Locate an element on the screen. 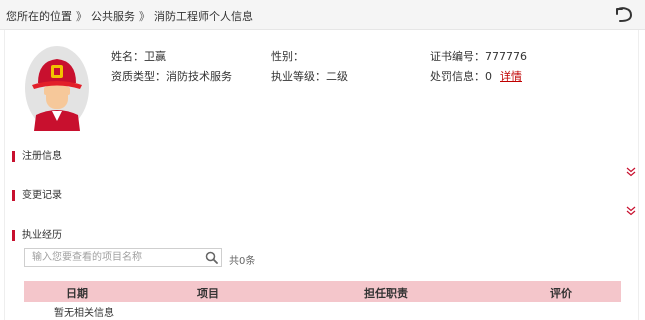 The image size is (645, 320). cert-number-field: 证书编号：777776 is located at coordinates (478, 56).